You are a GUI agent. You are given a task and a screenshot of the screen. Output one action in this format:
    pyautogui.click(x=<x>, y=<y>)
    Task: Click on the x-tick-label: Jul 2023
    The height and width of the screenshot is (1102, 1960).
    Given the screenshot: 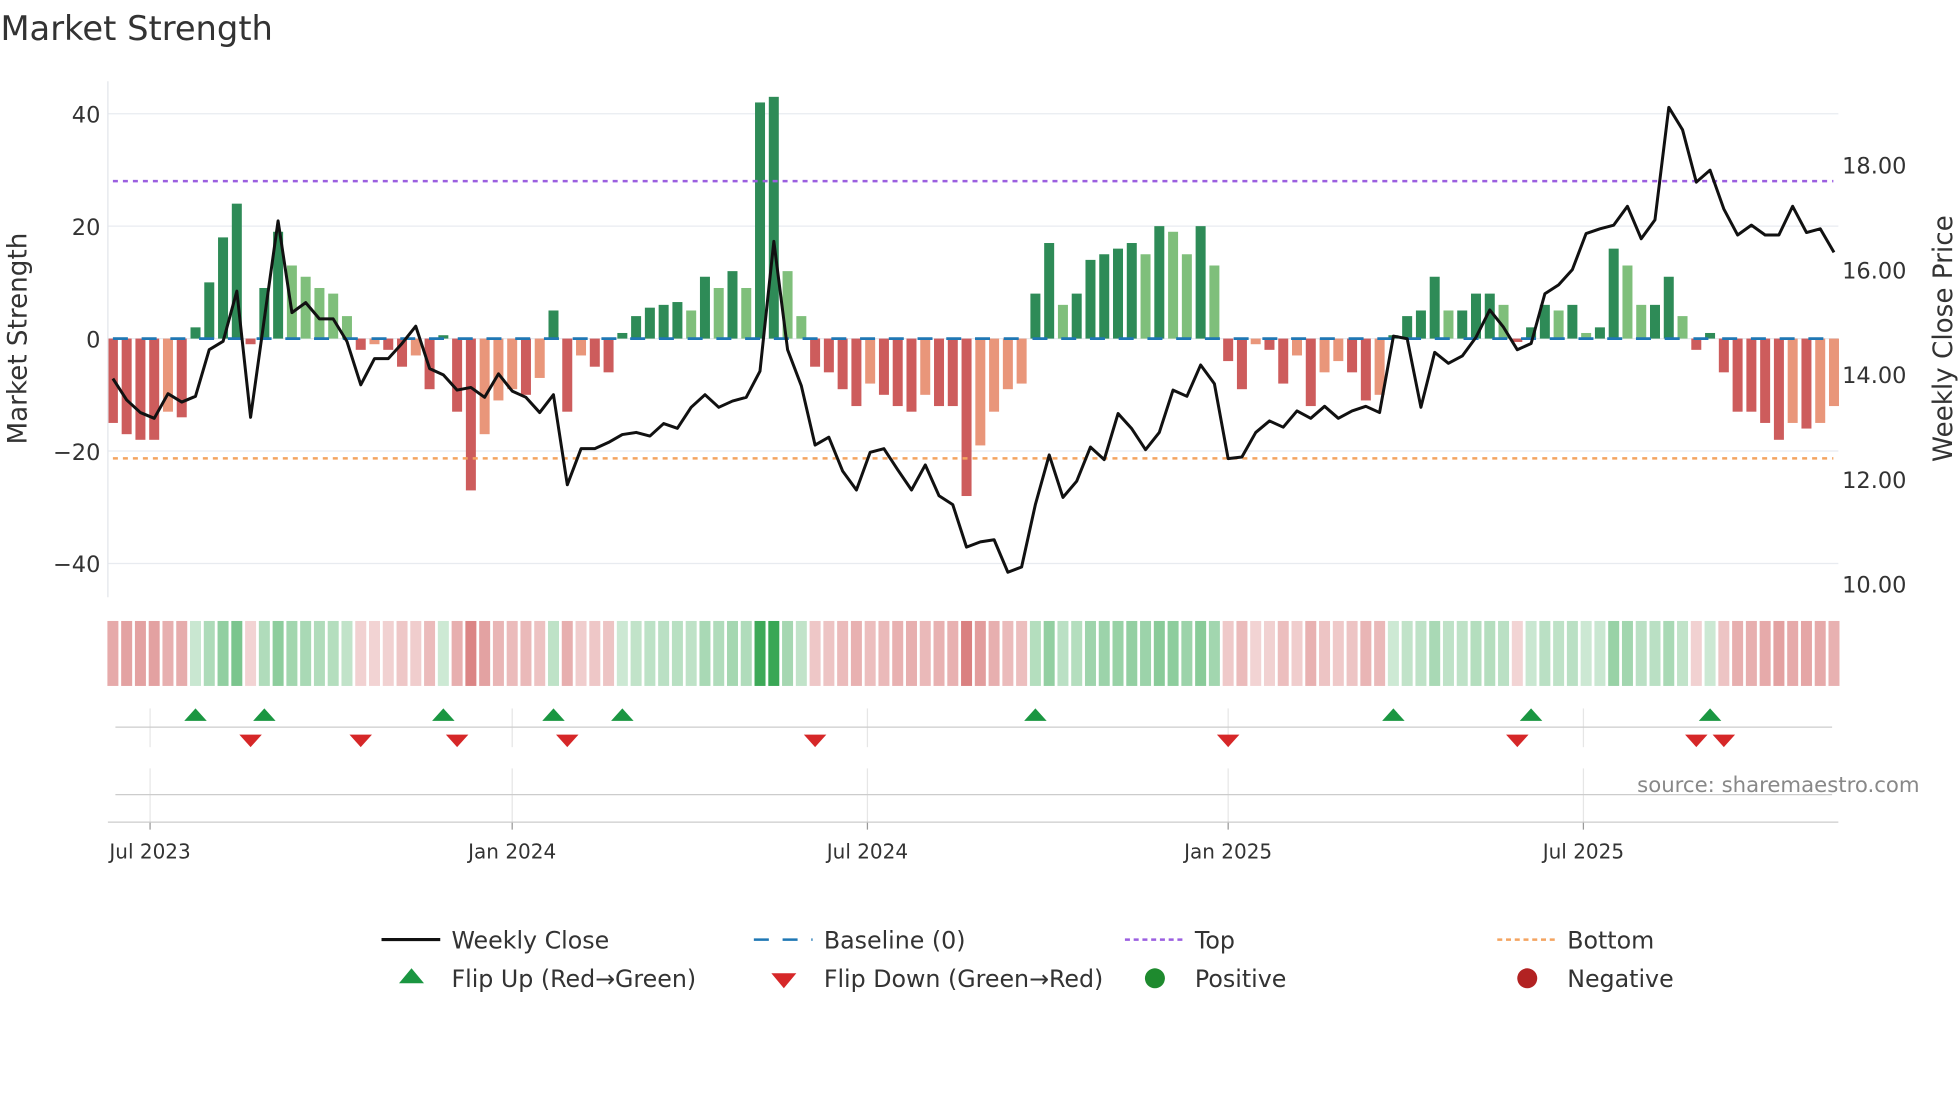 What is the action you would take?
    pyautogui.click(x=148, y=851)
    